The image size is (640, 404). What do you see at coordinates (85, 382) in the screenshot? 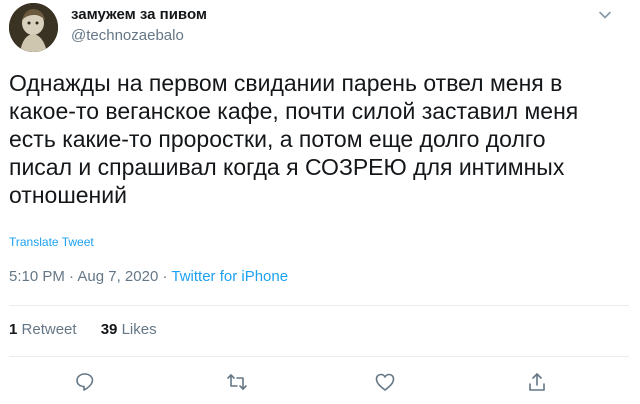
I see `reply-icon` at bounding box center [85, 382].